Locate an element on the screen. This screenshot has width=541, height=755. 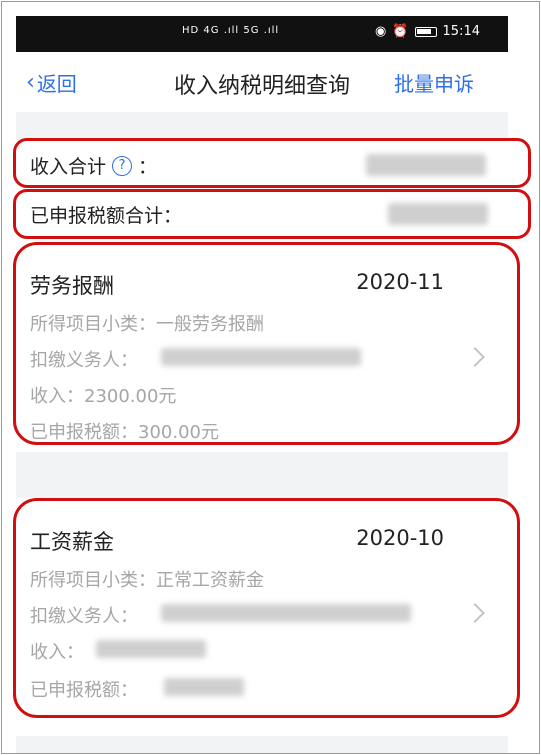
record-declared-tax: 已申报税额： is located at coordinates (84, 690).